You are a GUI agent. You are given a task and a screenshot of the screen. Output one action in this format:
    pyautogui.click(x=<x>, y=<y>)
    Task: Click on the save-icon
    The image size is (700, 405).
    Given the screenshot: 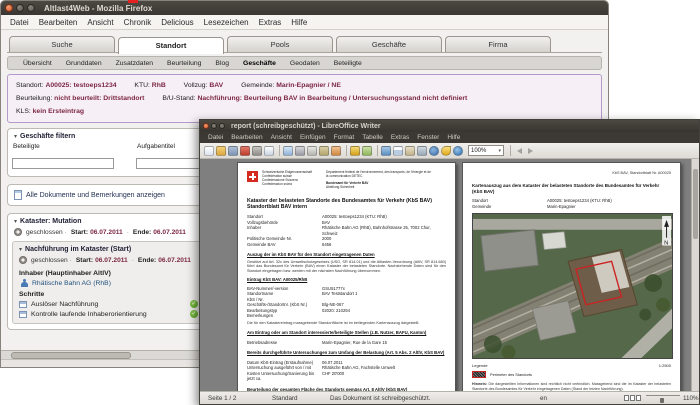 What is the action you would take?
    pyautogui.click(x=233, y=150)
    